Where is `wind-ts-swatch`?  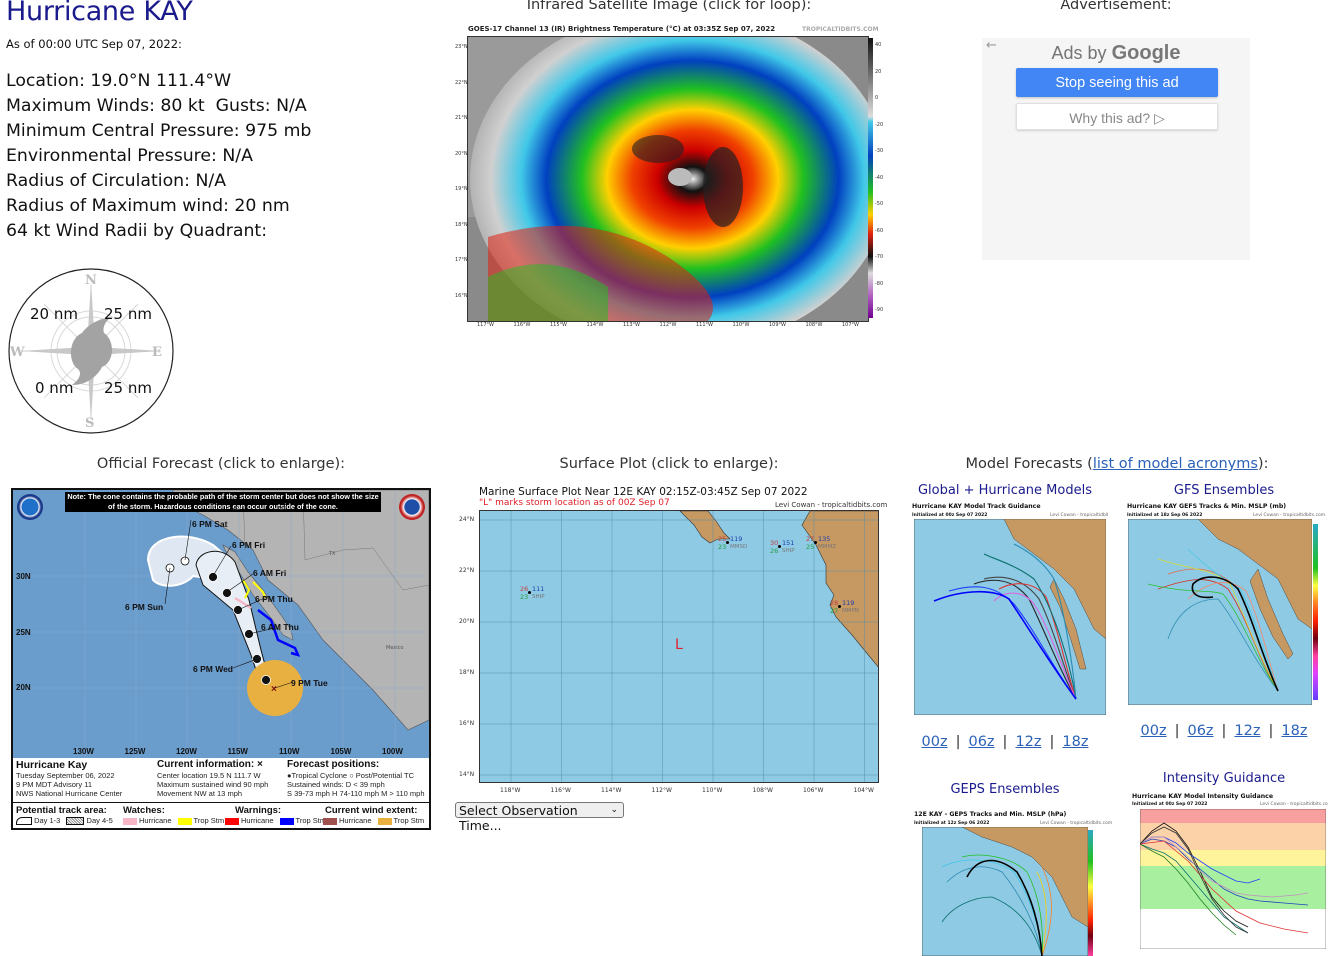
wind-ts-swatch is located at coordinates (384, 821).